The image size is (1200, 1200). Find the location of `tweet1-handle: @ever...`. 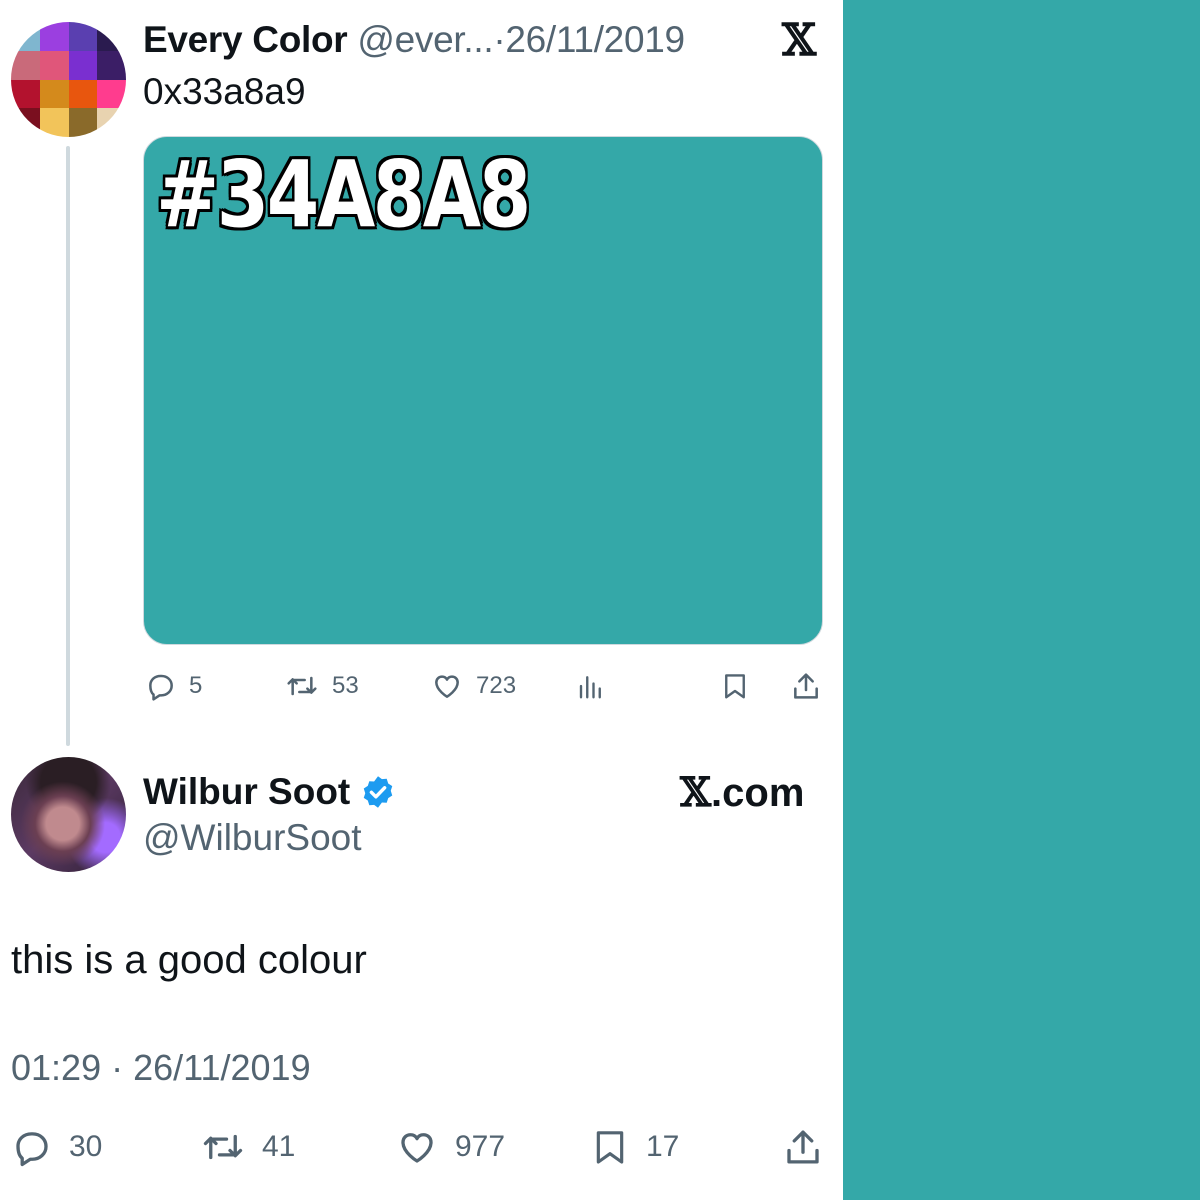

tweet1-handle: @ever... is located at coordinates (425, 39).